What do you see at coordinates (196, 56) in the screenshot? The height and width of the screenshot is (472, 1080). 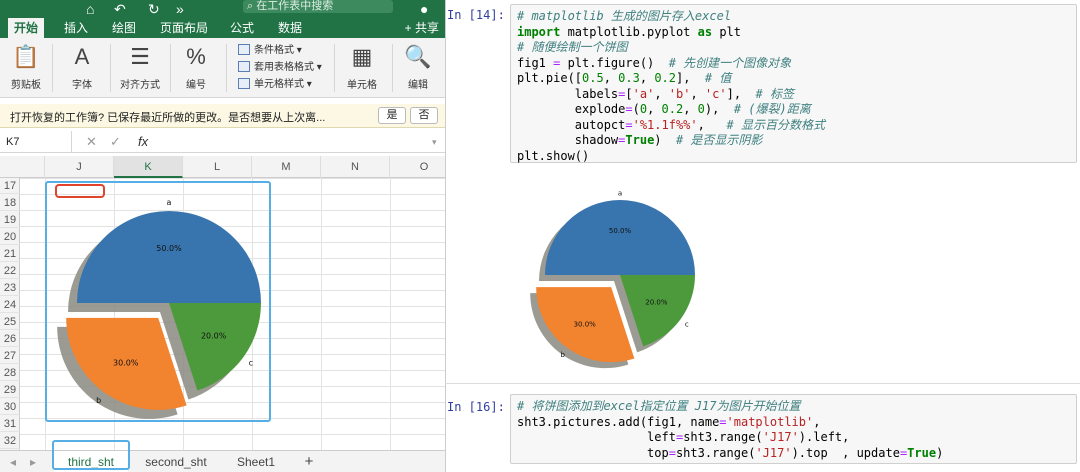 I see `percent-icon: %` at bounding box center [196, 56].